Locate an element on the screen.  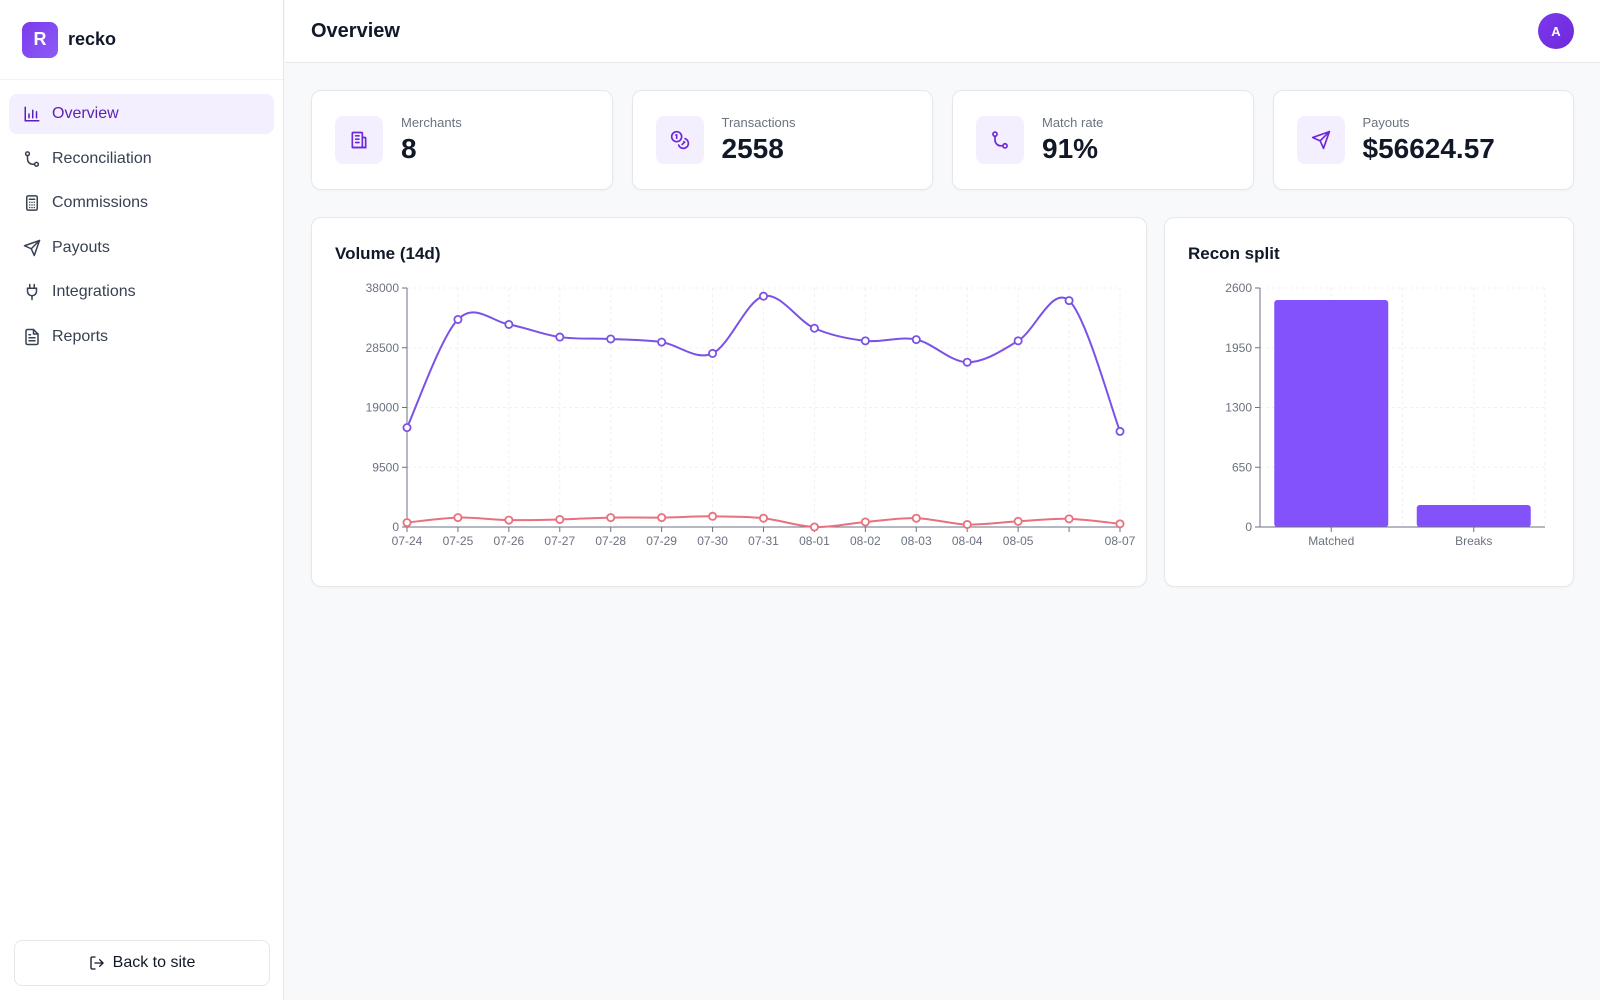
x-tick-label: 08-07 is located at coordinates (1120, 541).